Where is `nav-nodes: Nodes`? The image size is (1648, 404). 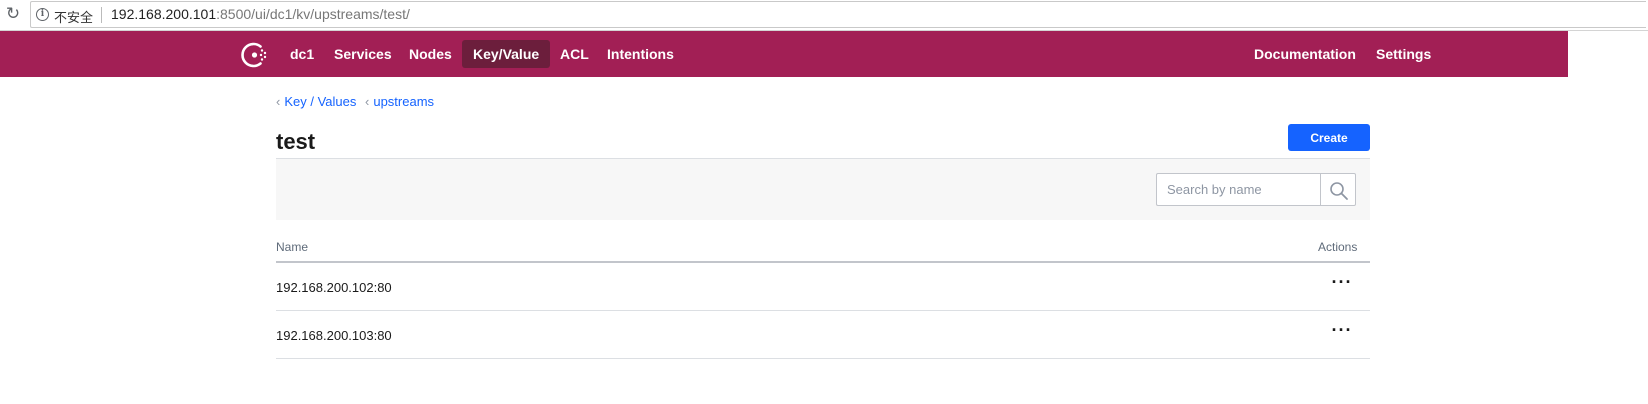 nav-nodes: Nodes is located at coordinates (430, 54).